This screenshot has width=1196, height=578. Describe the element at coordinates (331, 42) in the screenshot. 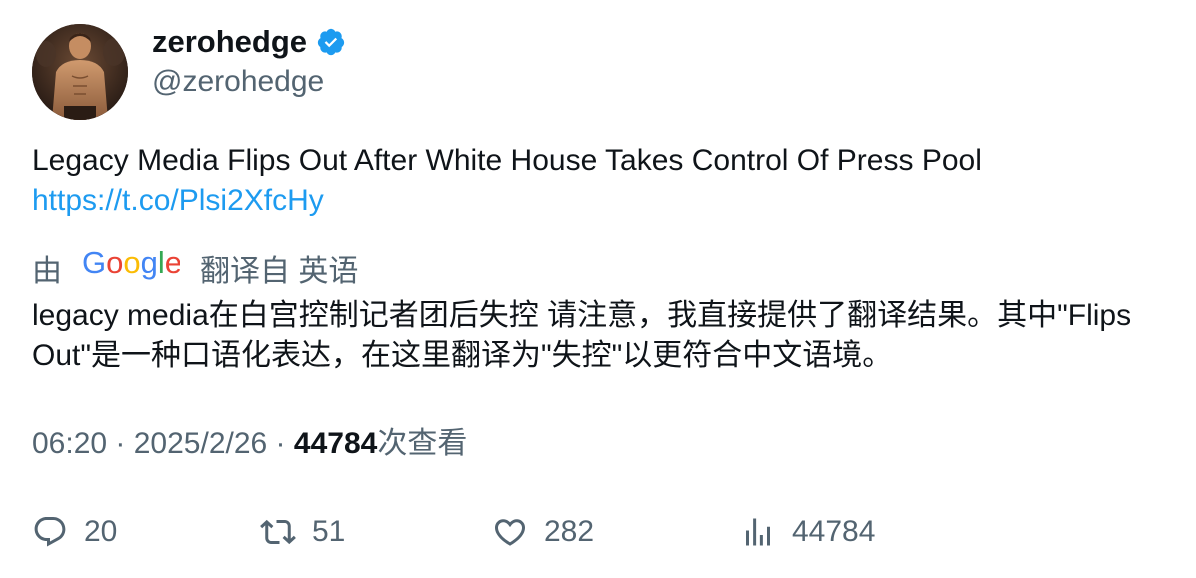

I see `verified-badge-icon` at that location.